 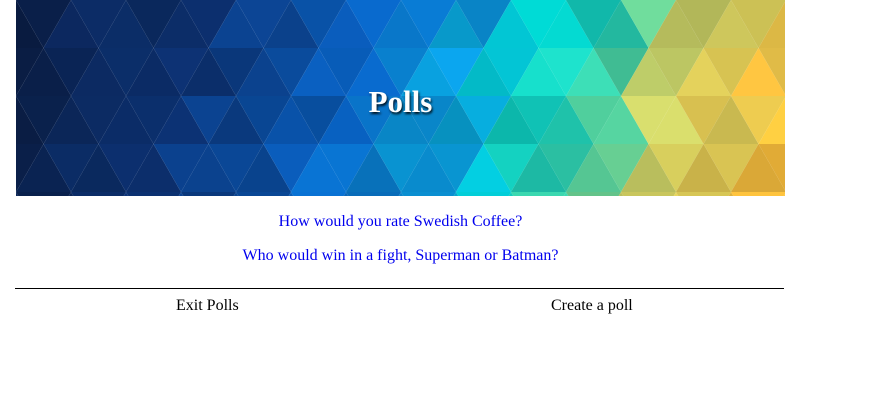 What do you see at coordinates (399, 288) in the screenshot?
I see `footer-divider` at bounding box center [399, 288].